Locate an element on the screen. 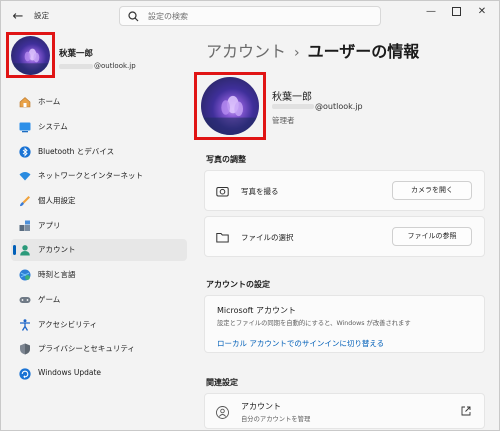 This screenshot has height=431, width=500. open-camera-button: カメラを開く is located at coordinates (432, 190).